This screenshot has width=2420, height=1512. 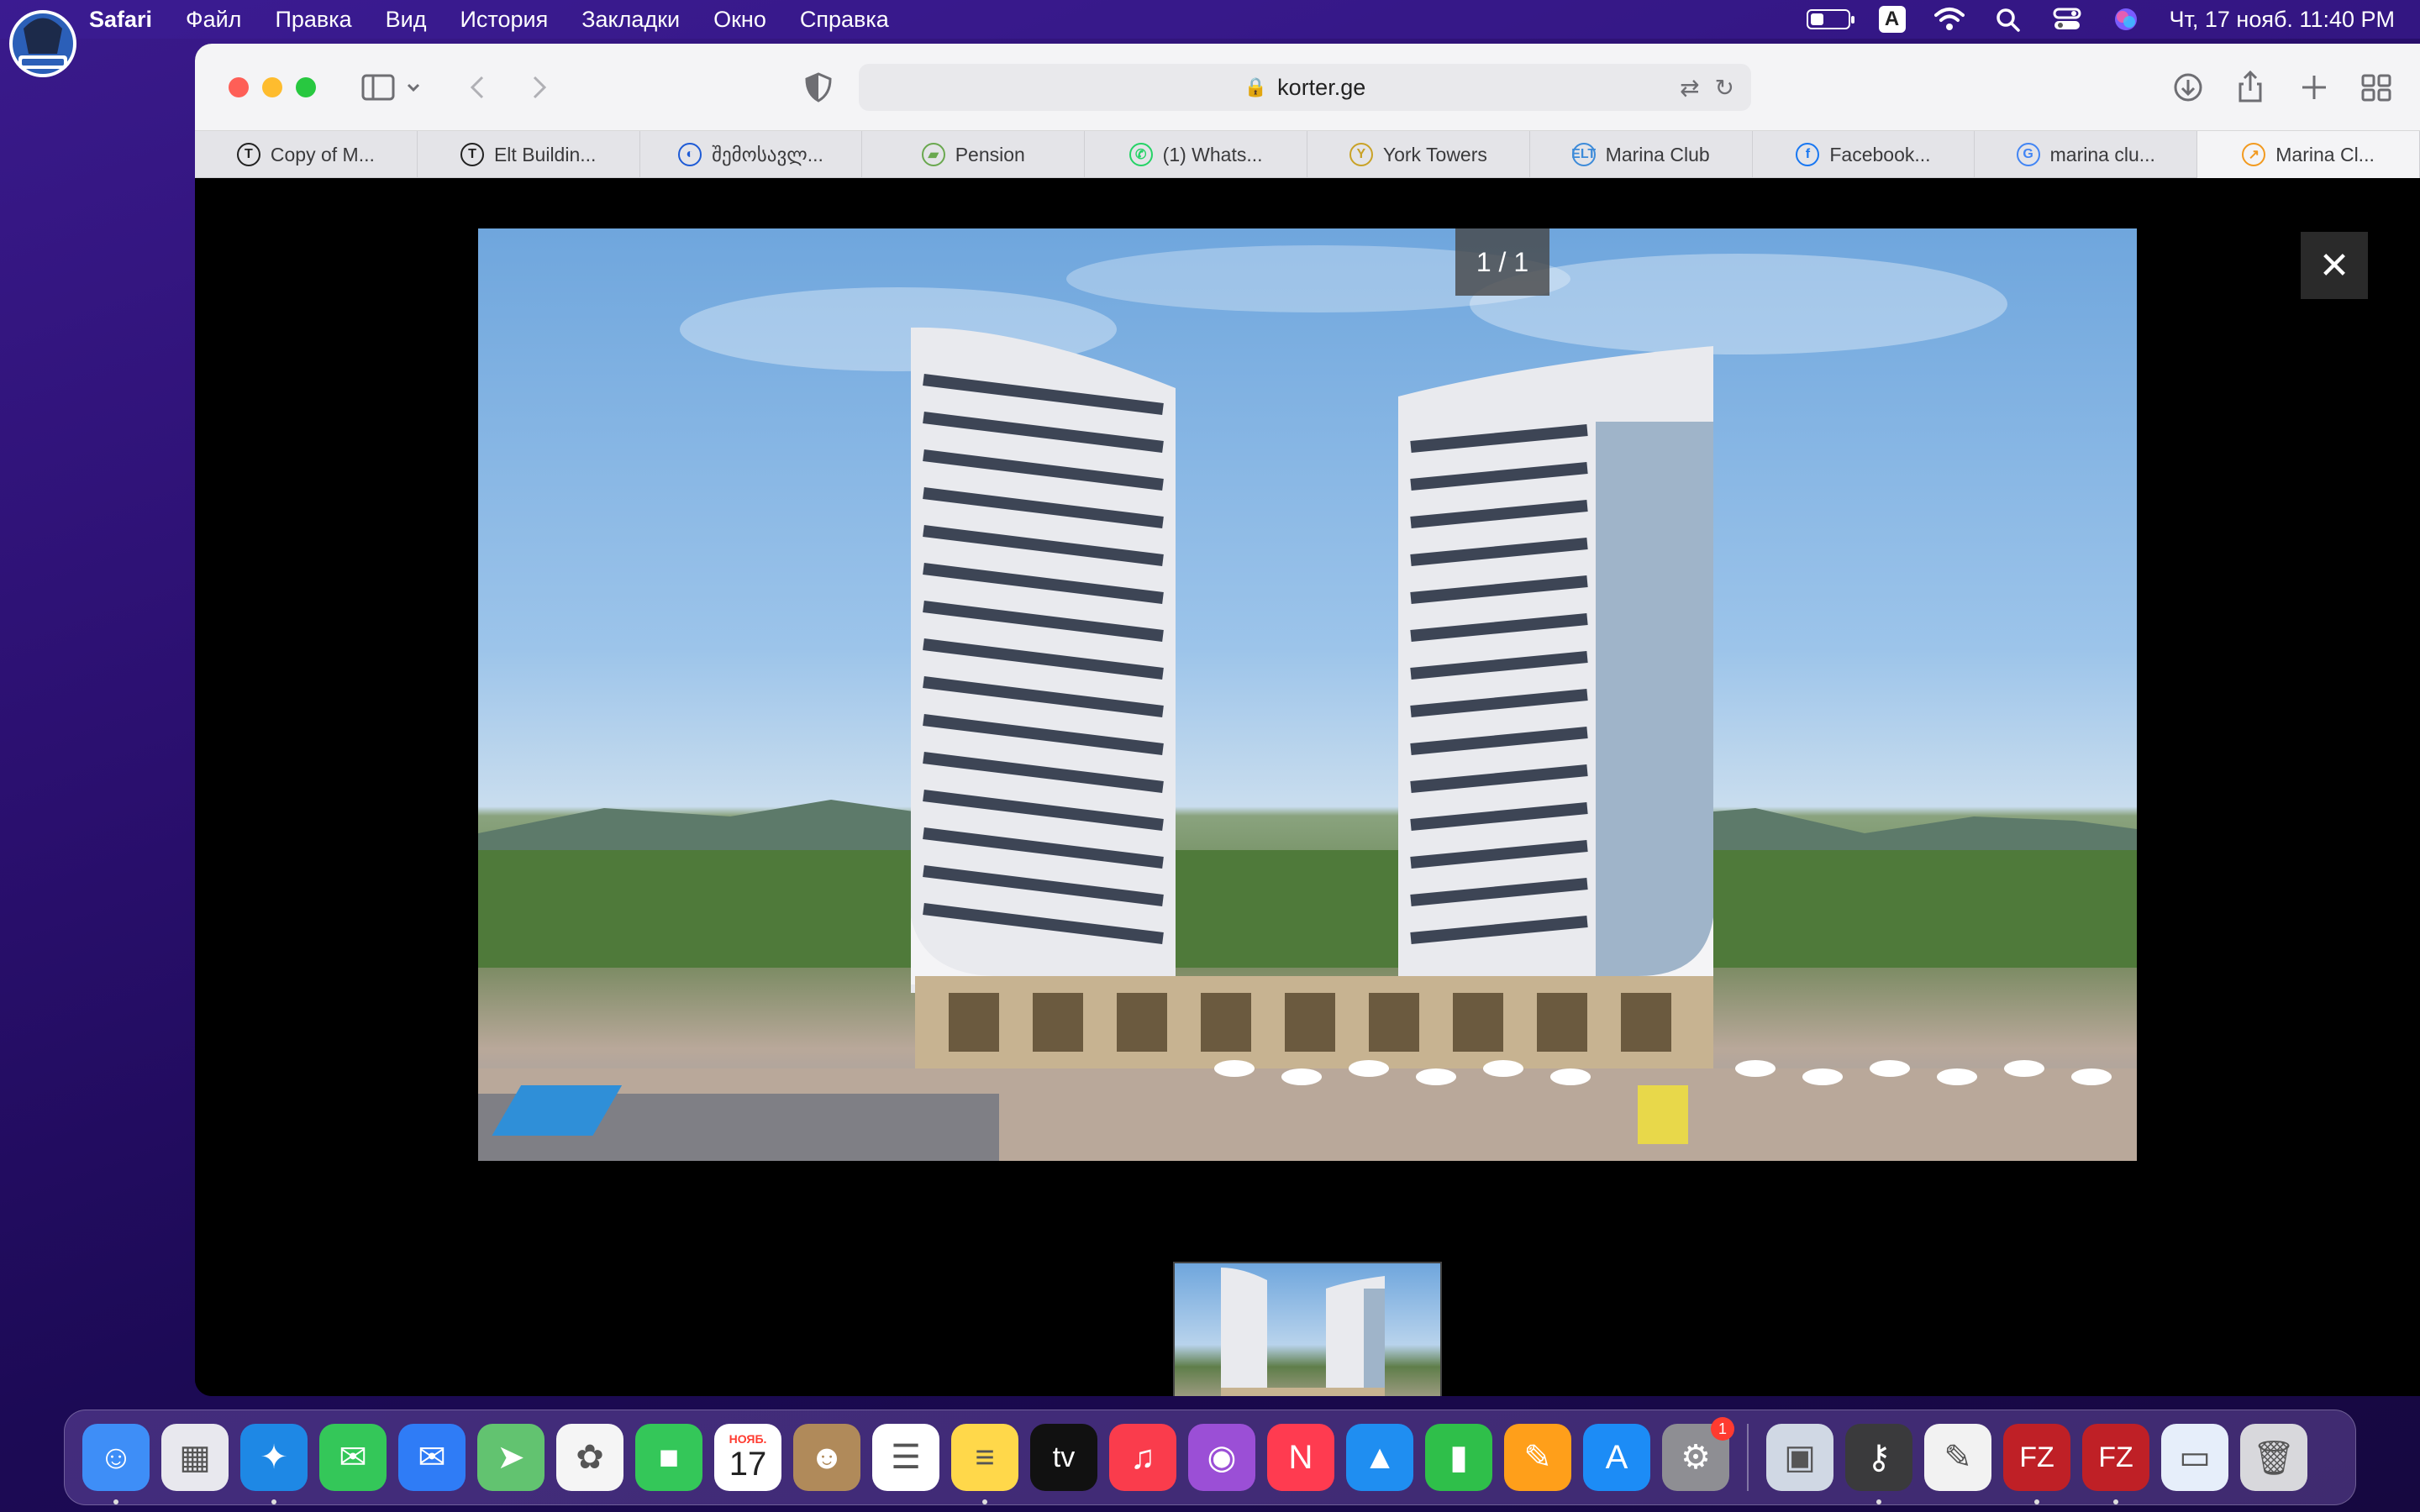 What do you see at coordinates (214, 20) in the screenshot?
I see `menu-file: Файл` at bounding box center [214, 20].